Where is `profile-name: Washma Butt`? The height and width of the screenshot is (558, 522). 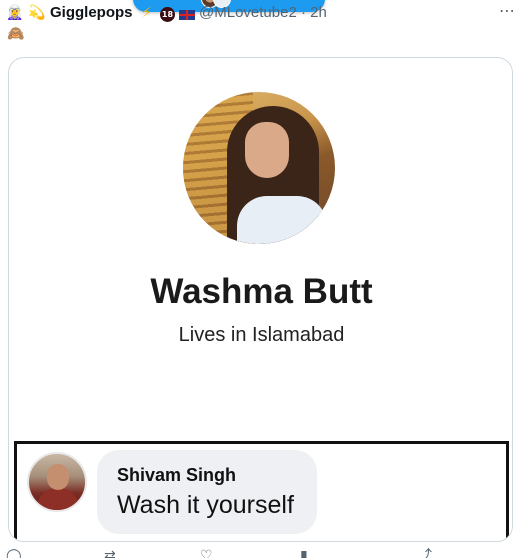
profile-name: Washma Butt is located at coordinates (261, 291).